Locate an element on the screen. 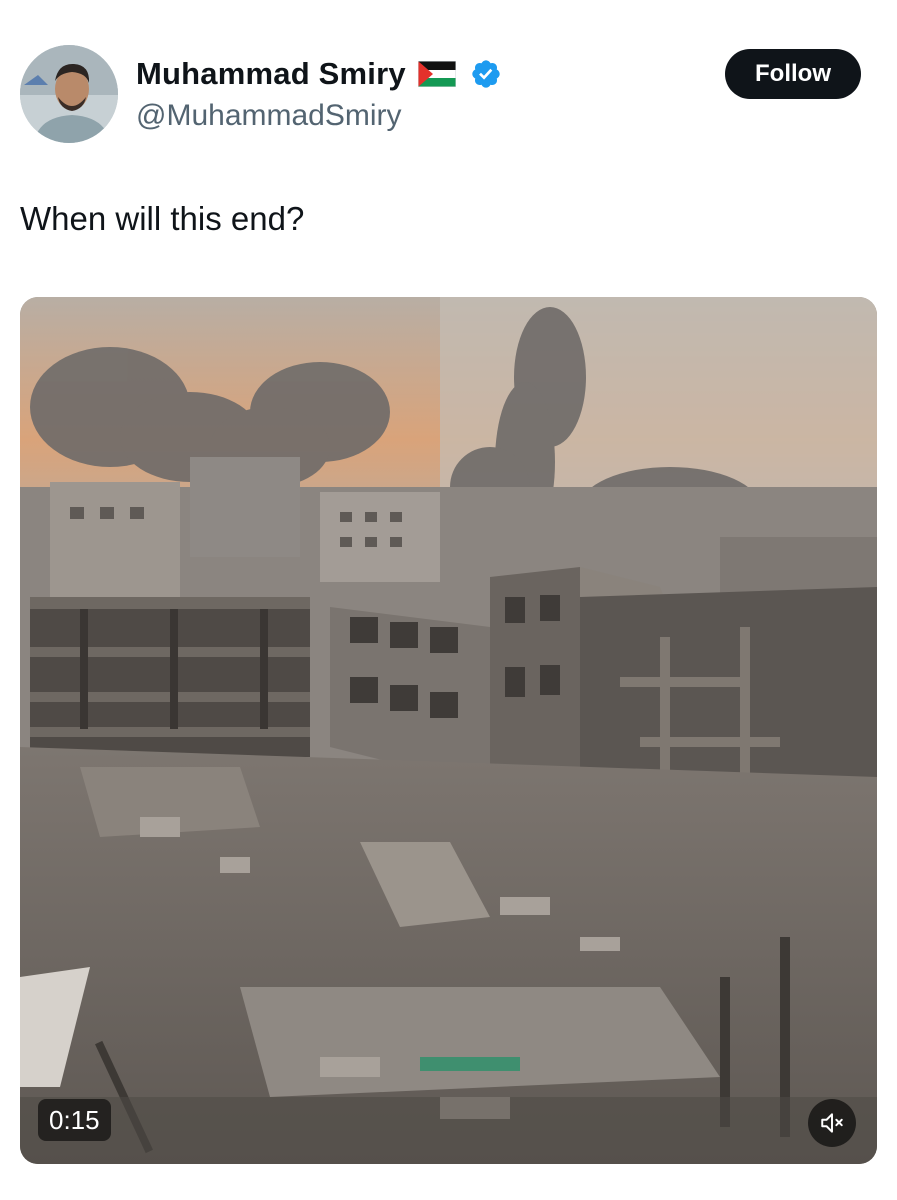 The width and height of the screenshot is (897, 1200). verified-badge-icon is located at coordinates (486, 74).